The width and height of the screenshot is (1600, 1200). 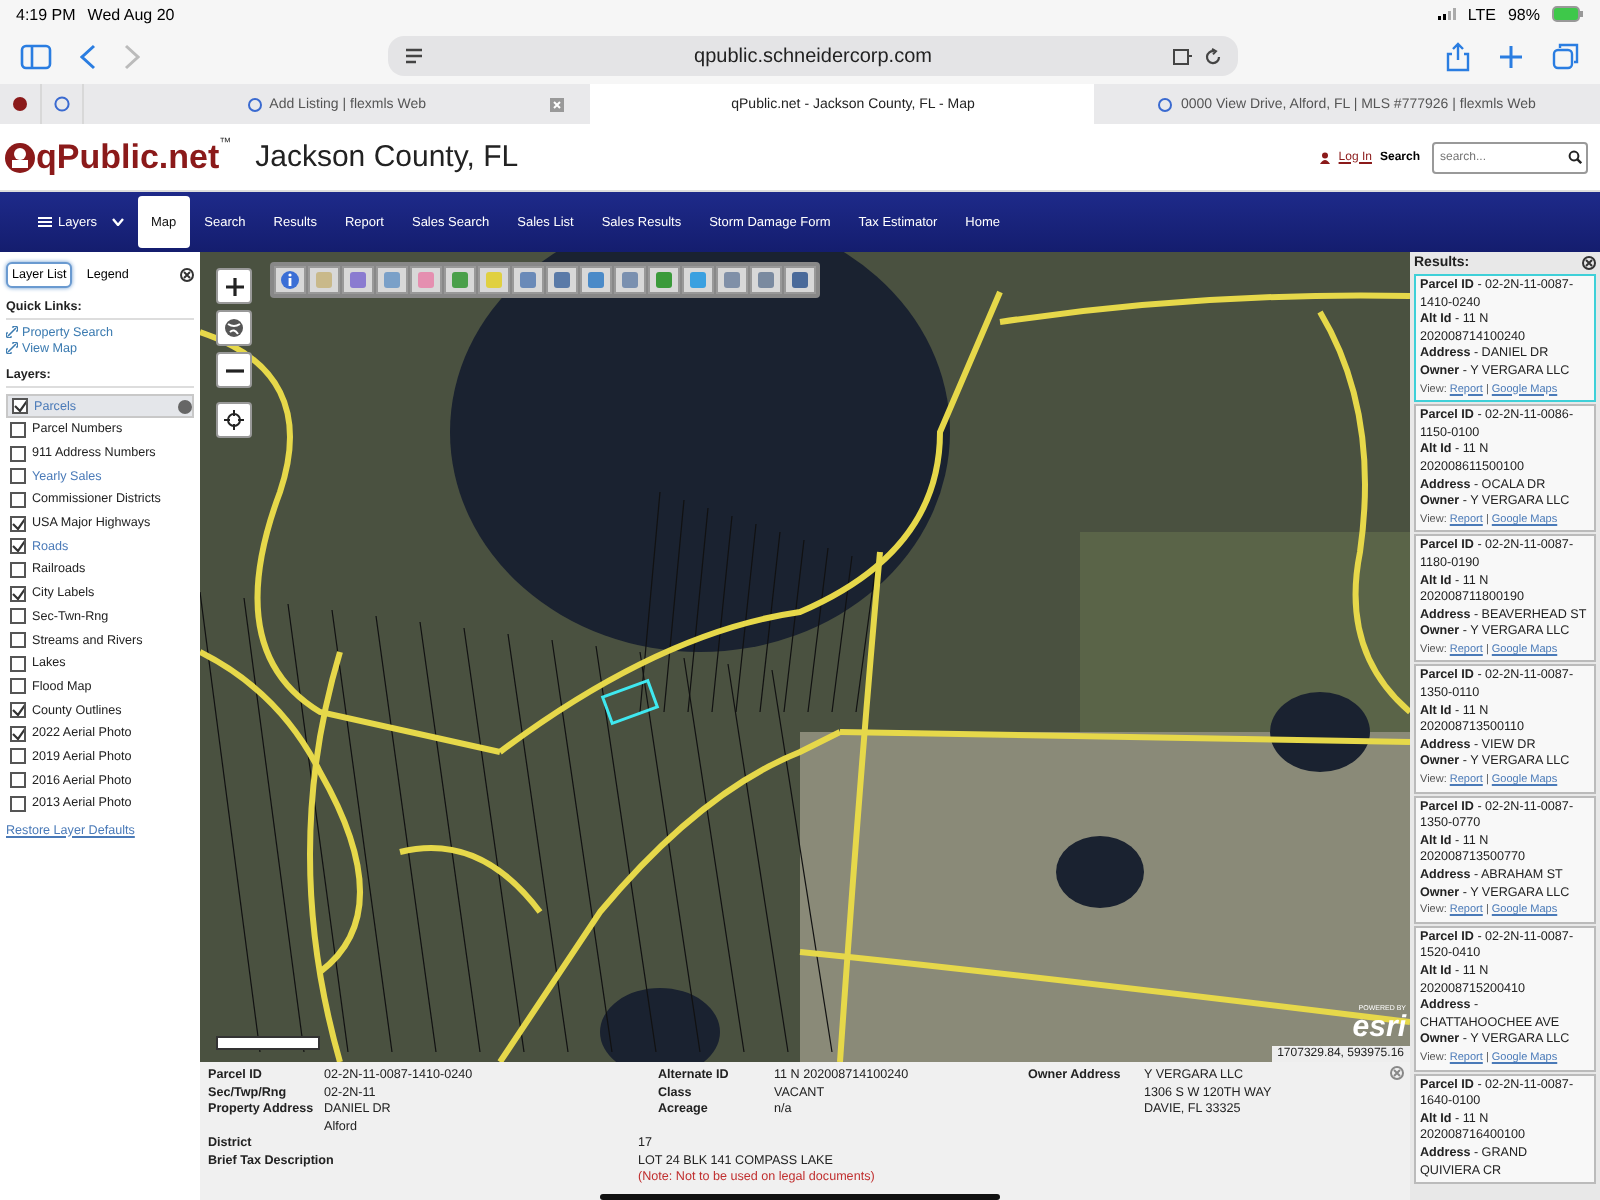 What do you see at coordinates (128, 157) in the screenshot?
I see `logo-text: qPublic.net` at bounding box center [128, 157].